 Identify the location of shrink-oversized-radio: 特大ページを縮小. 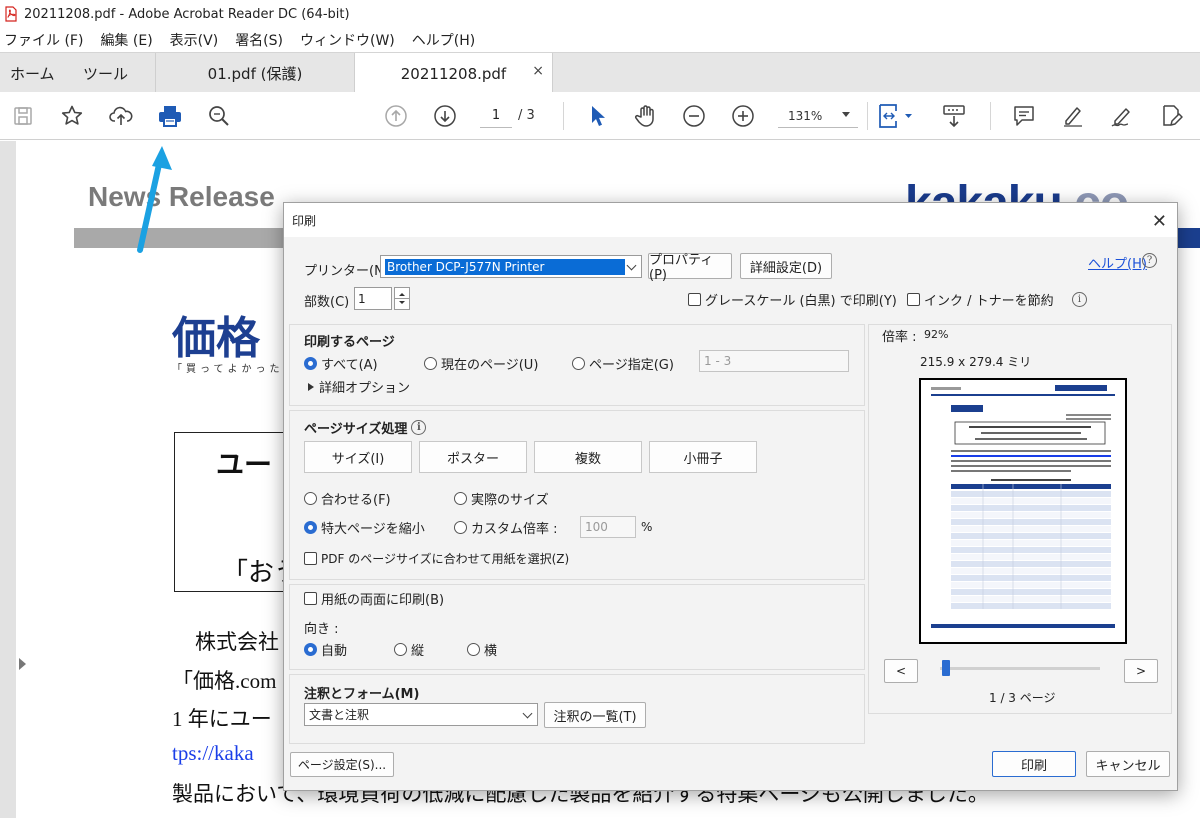
(364, 527).